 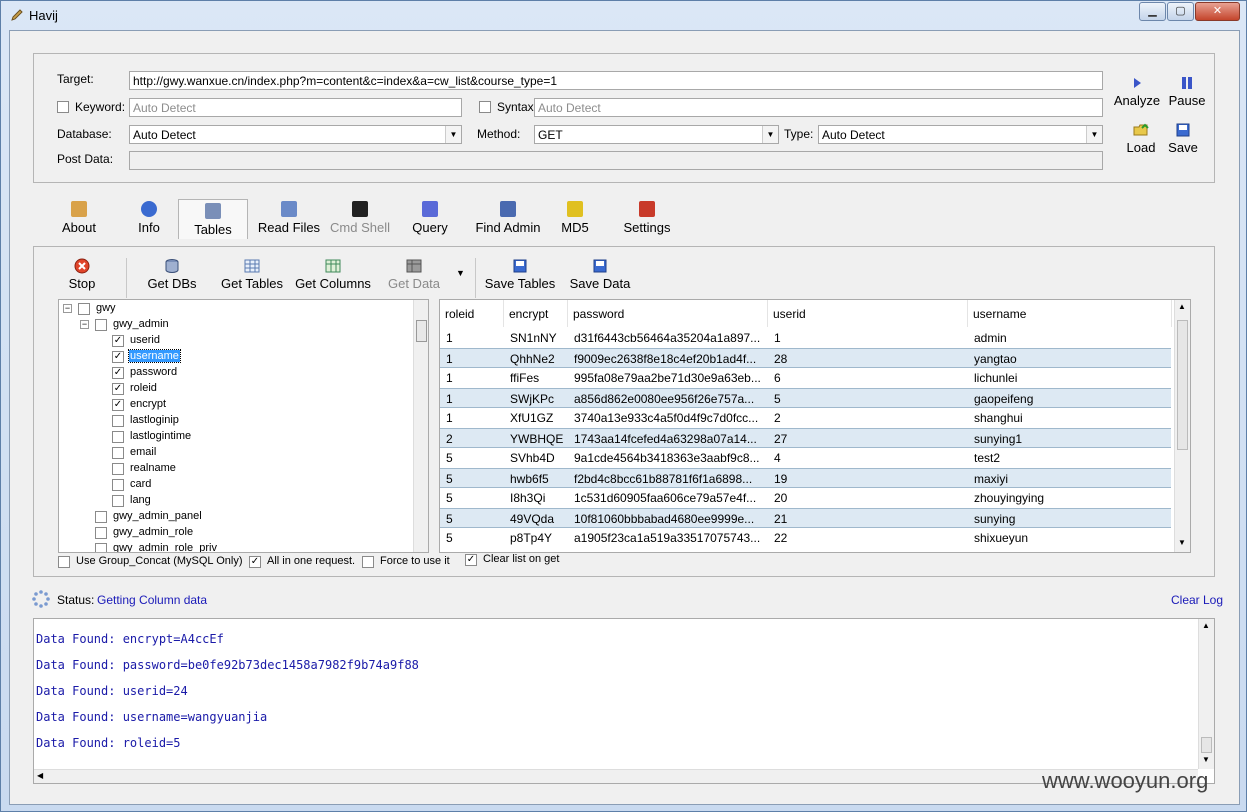 I want to click on table-cell: QhhNe2, so click(x=532, y=359).